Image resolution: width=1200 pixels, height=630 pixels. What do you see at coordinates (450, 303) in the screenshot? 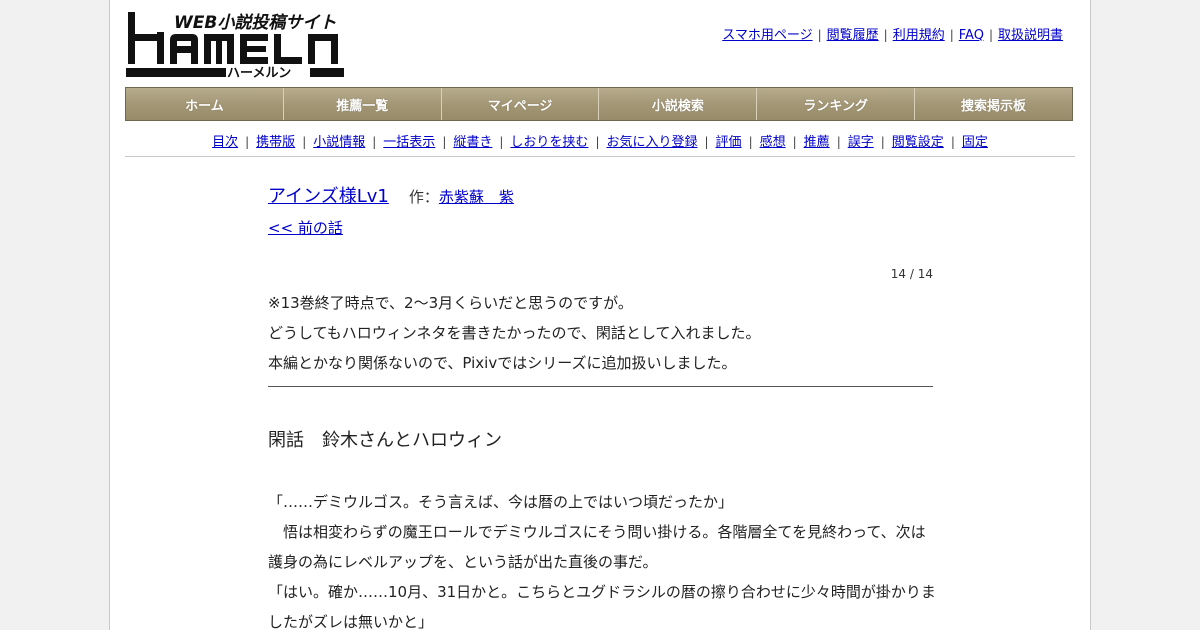
I see `preface-line: ※13巻終了時点で、2～3月くらいだと思うのですが。` at bounding box center [450, 303].